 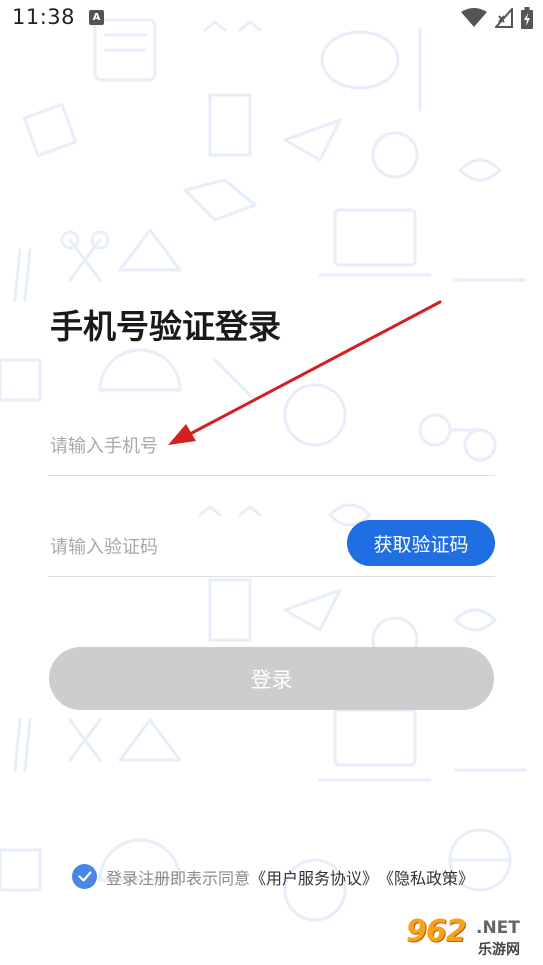 What do you see at coordinates (421, 543) in the screenshot?
I see `get-code-button: 获取验证码` at bounding box center [421, 543].